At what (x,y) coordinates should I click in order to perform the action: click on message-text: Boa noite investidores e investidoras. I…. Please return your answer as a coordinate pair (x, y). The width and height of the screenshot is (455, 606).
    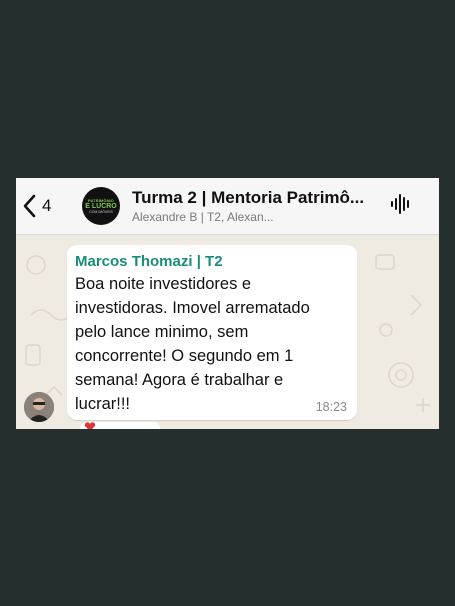
    Looking at the image, I should click on (192, 344).